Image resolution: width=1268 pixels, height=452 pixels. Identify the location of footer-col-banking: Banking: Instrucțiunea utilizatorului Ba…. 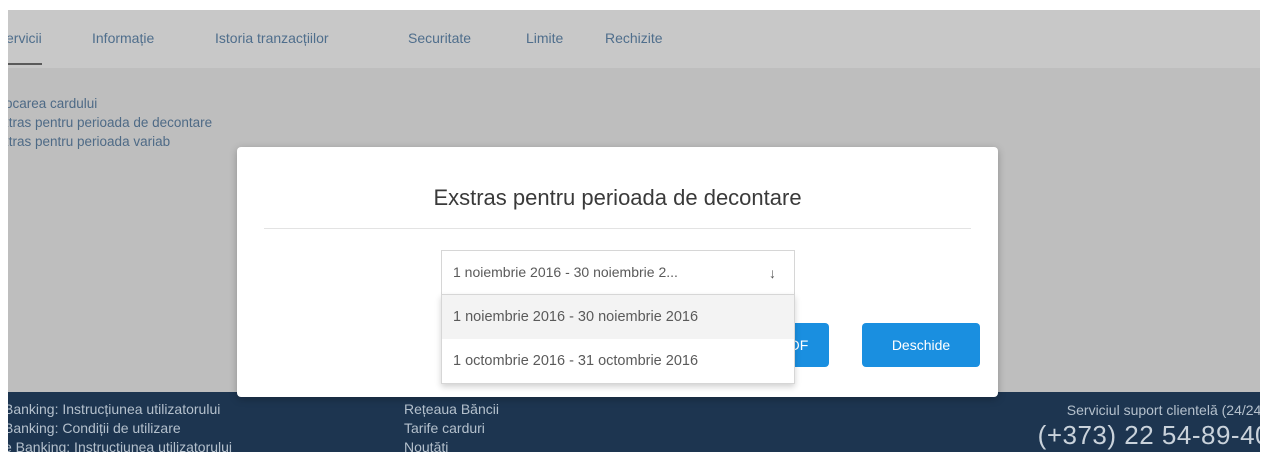
(120, 426).